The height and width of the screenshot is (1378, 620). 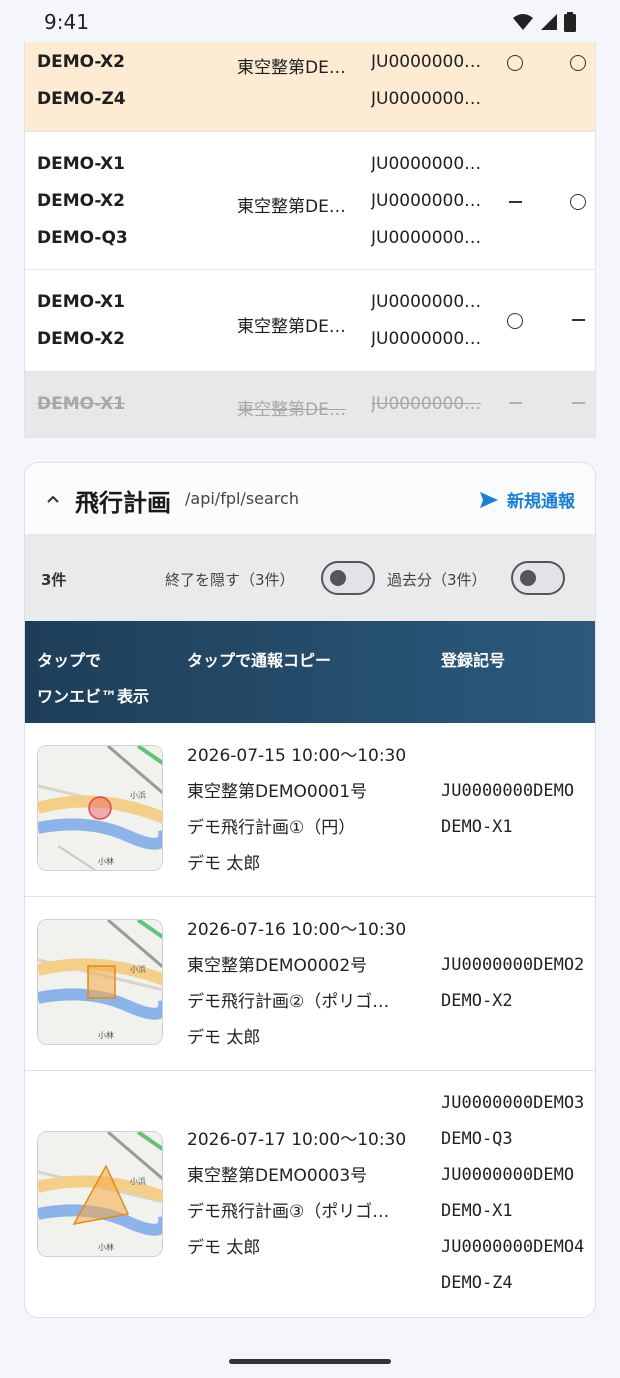 What do you see at coordinates (297, 930) in the screenshot?
I see `plan-time: 2026-07-16 10:00〜10:30` at bounding box center [297, 930].